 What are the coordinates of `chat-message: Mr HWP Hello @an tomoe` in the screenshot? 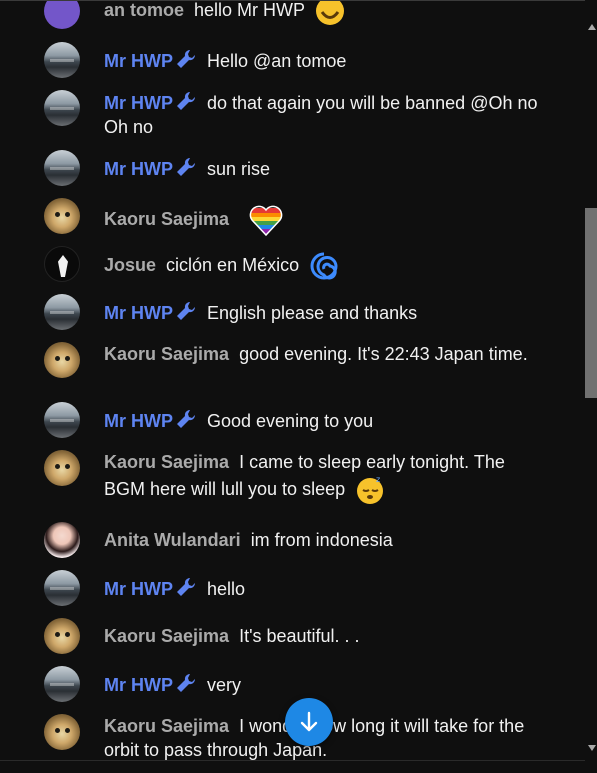 It's located at (292, 60).